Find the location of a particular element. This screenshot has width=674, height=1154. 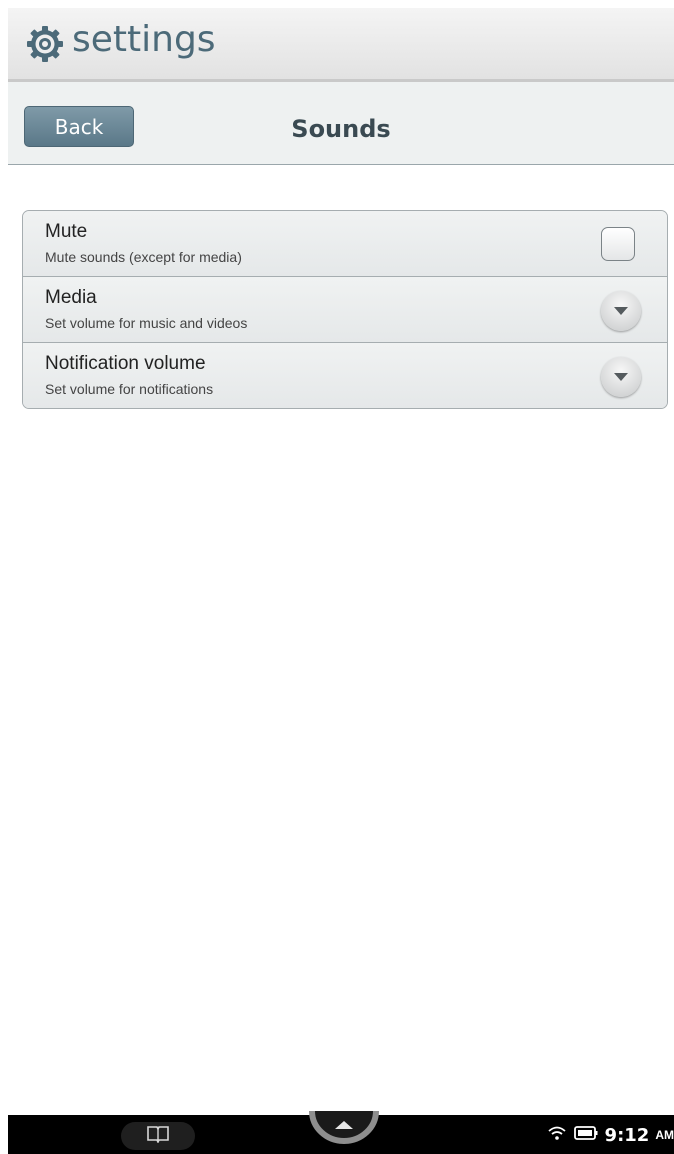

library-button is located at coordinates (158, 1136).